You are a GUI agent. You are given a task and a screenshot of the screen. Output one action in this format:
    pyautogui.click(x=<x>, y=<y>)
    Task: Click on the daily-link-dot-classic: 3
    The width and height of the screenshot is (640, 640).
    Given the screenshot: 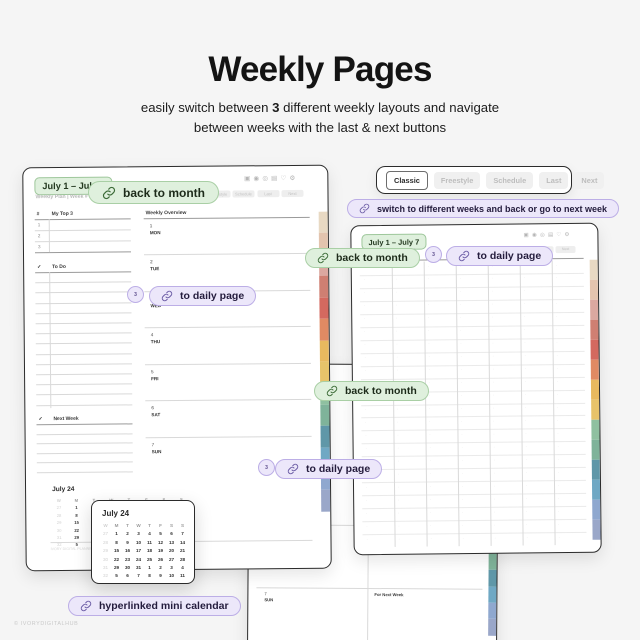 What is the action you would take?
    pyautogui.click(x=135, y=294)
    